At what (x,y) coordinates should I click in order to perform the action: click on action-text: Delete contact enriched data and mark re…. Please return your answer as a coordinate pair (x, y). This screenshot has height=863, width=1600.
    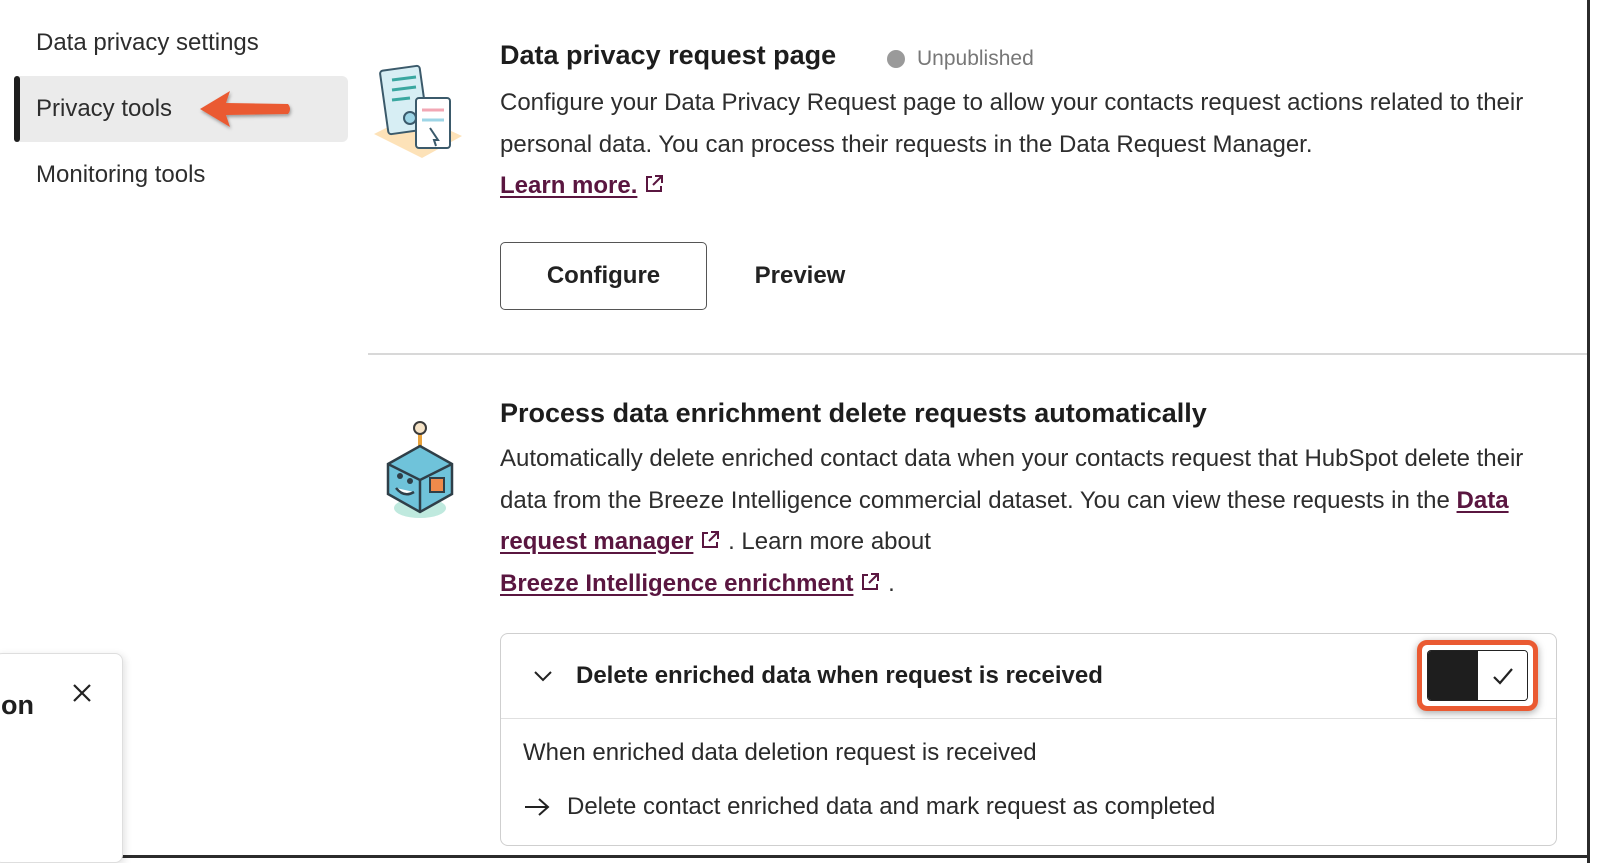
    Looking at the image, I should click on (891, 806).